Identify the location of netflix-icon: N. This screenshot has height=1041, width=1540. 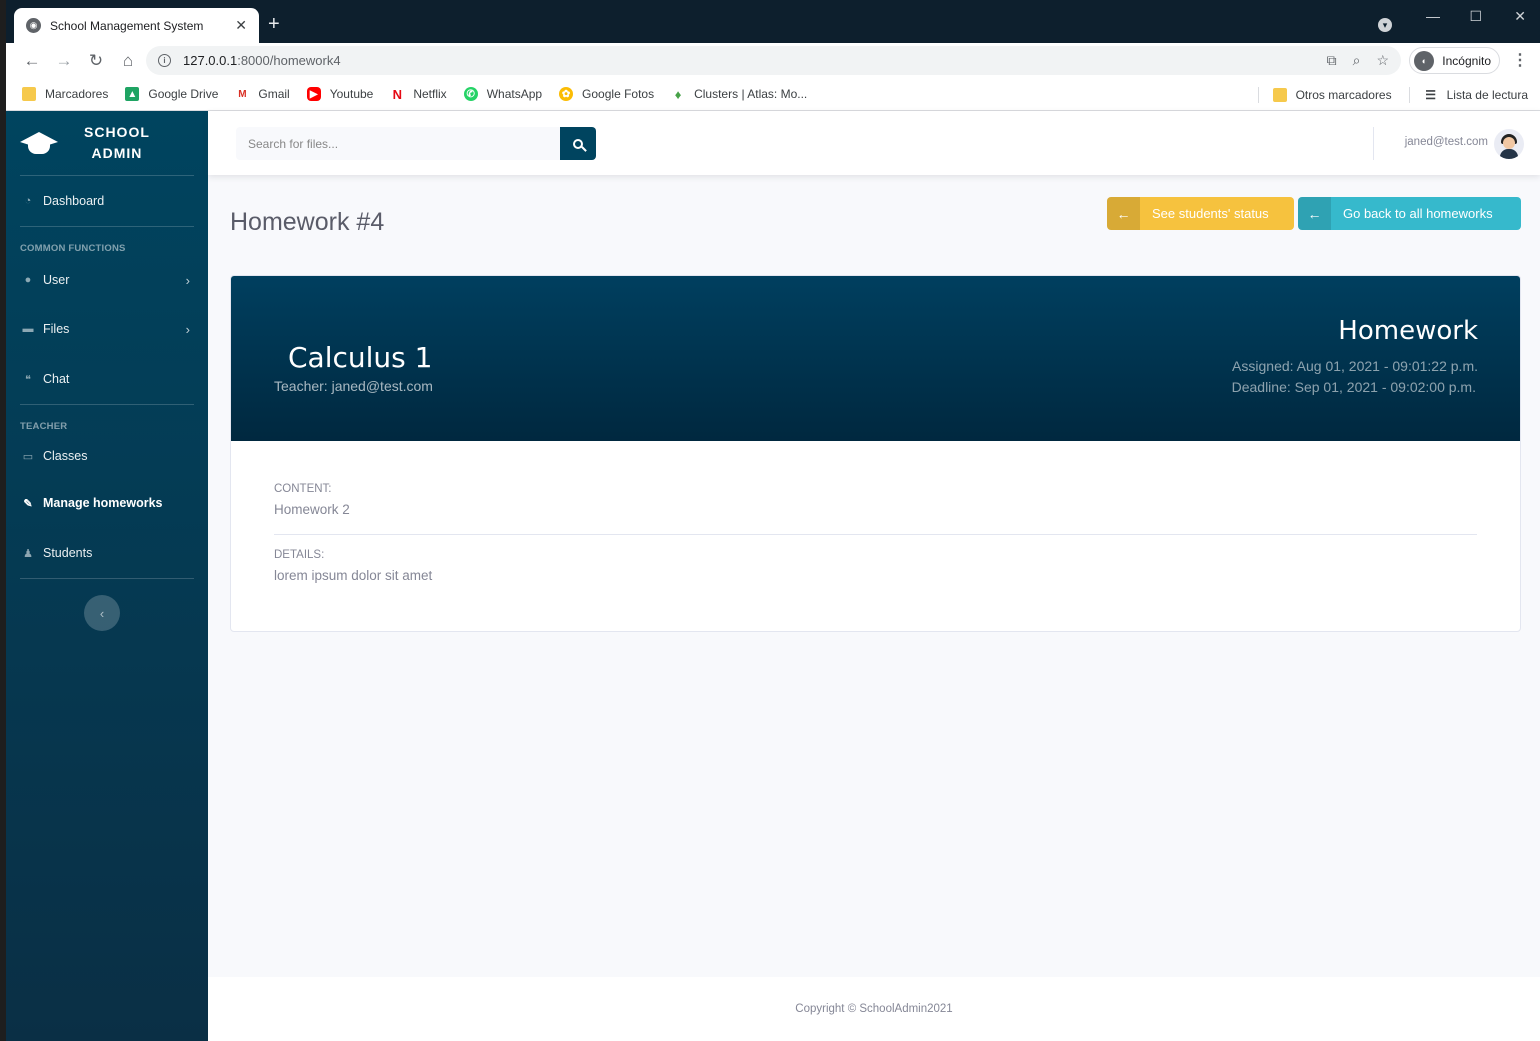
(397, 94).